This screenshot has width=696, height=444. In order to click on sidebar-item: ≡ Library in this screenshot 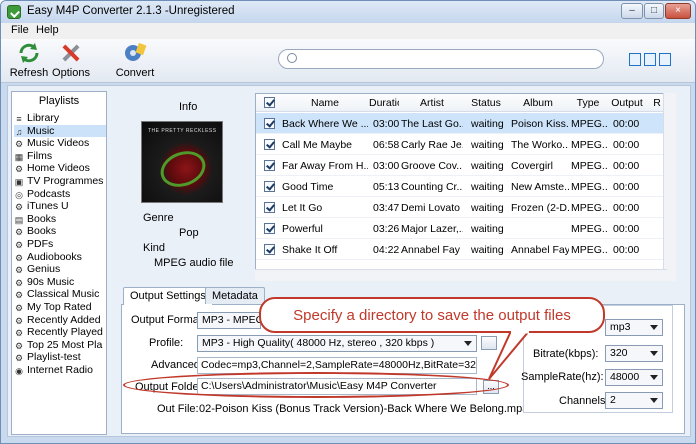, I will do `click(64, 118)`.